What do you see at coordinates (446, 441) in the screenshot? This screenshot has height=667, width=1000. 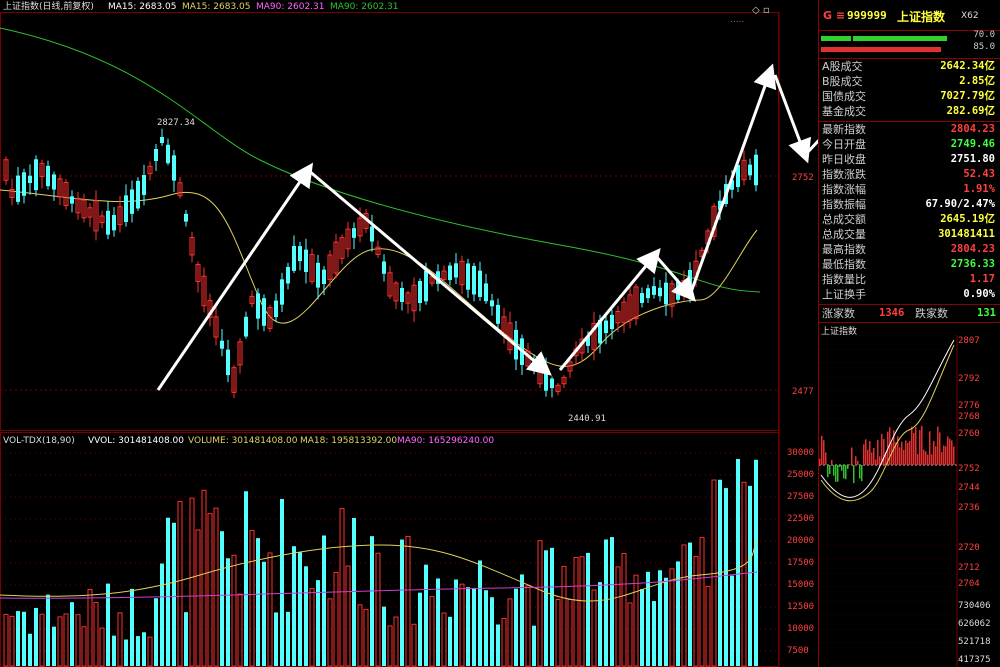 I see `vol-ma90-label: MA90: 165296240.00` at bounding box center [446, 441].